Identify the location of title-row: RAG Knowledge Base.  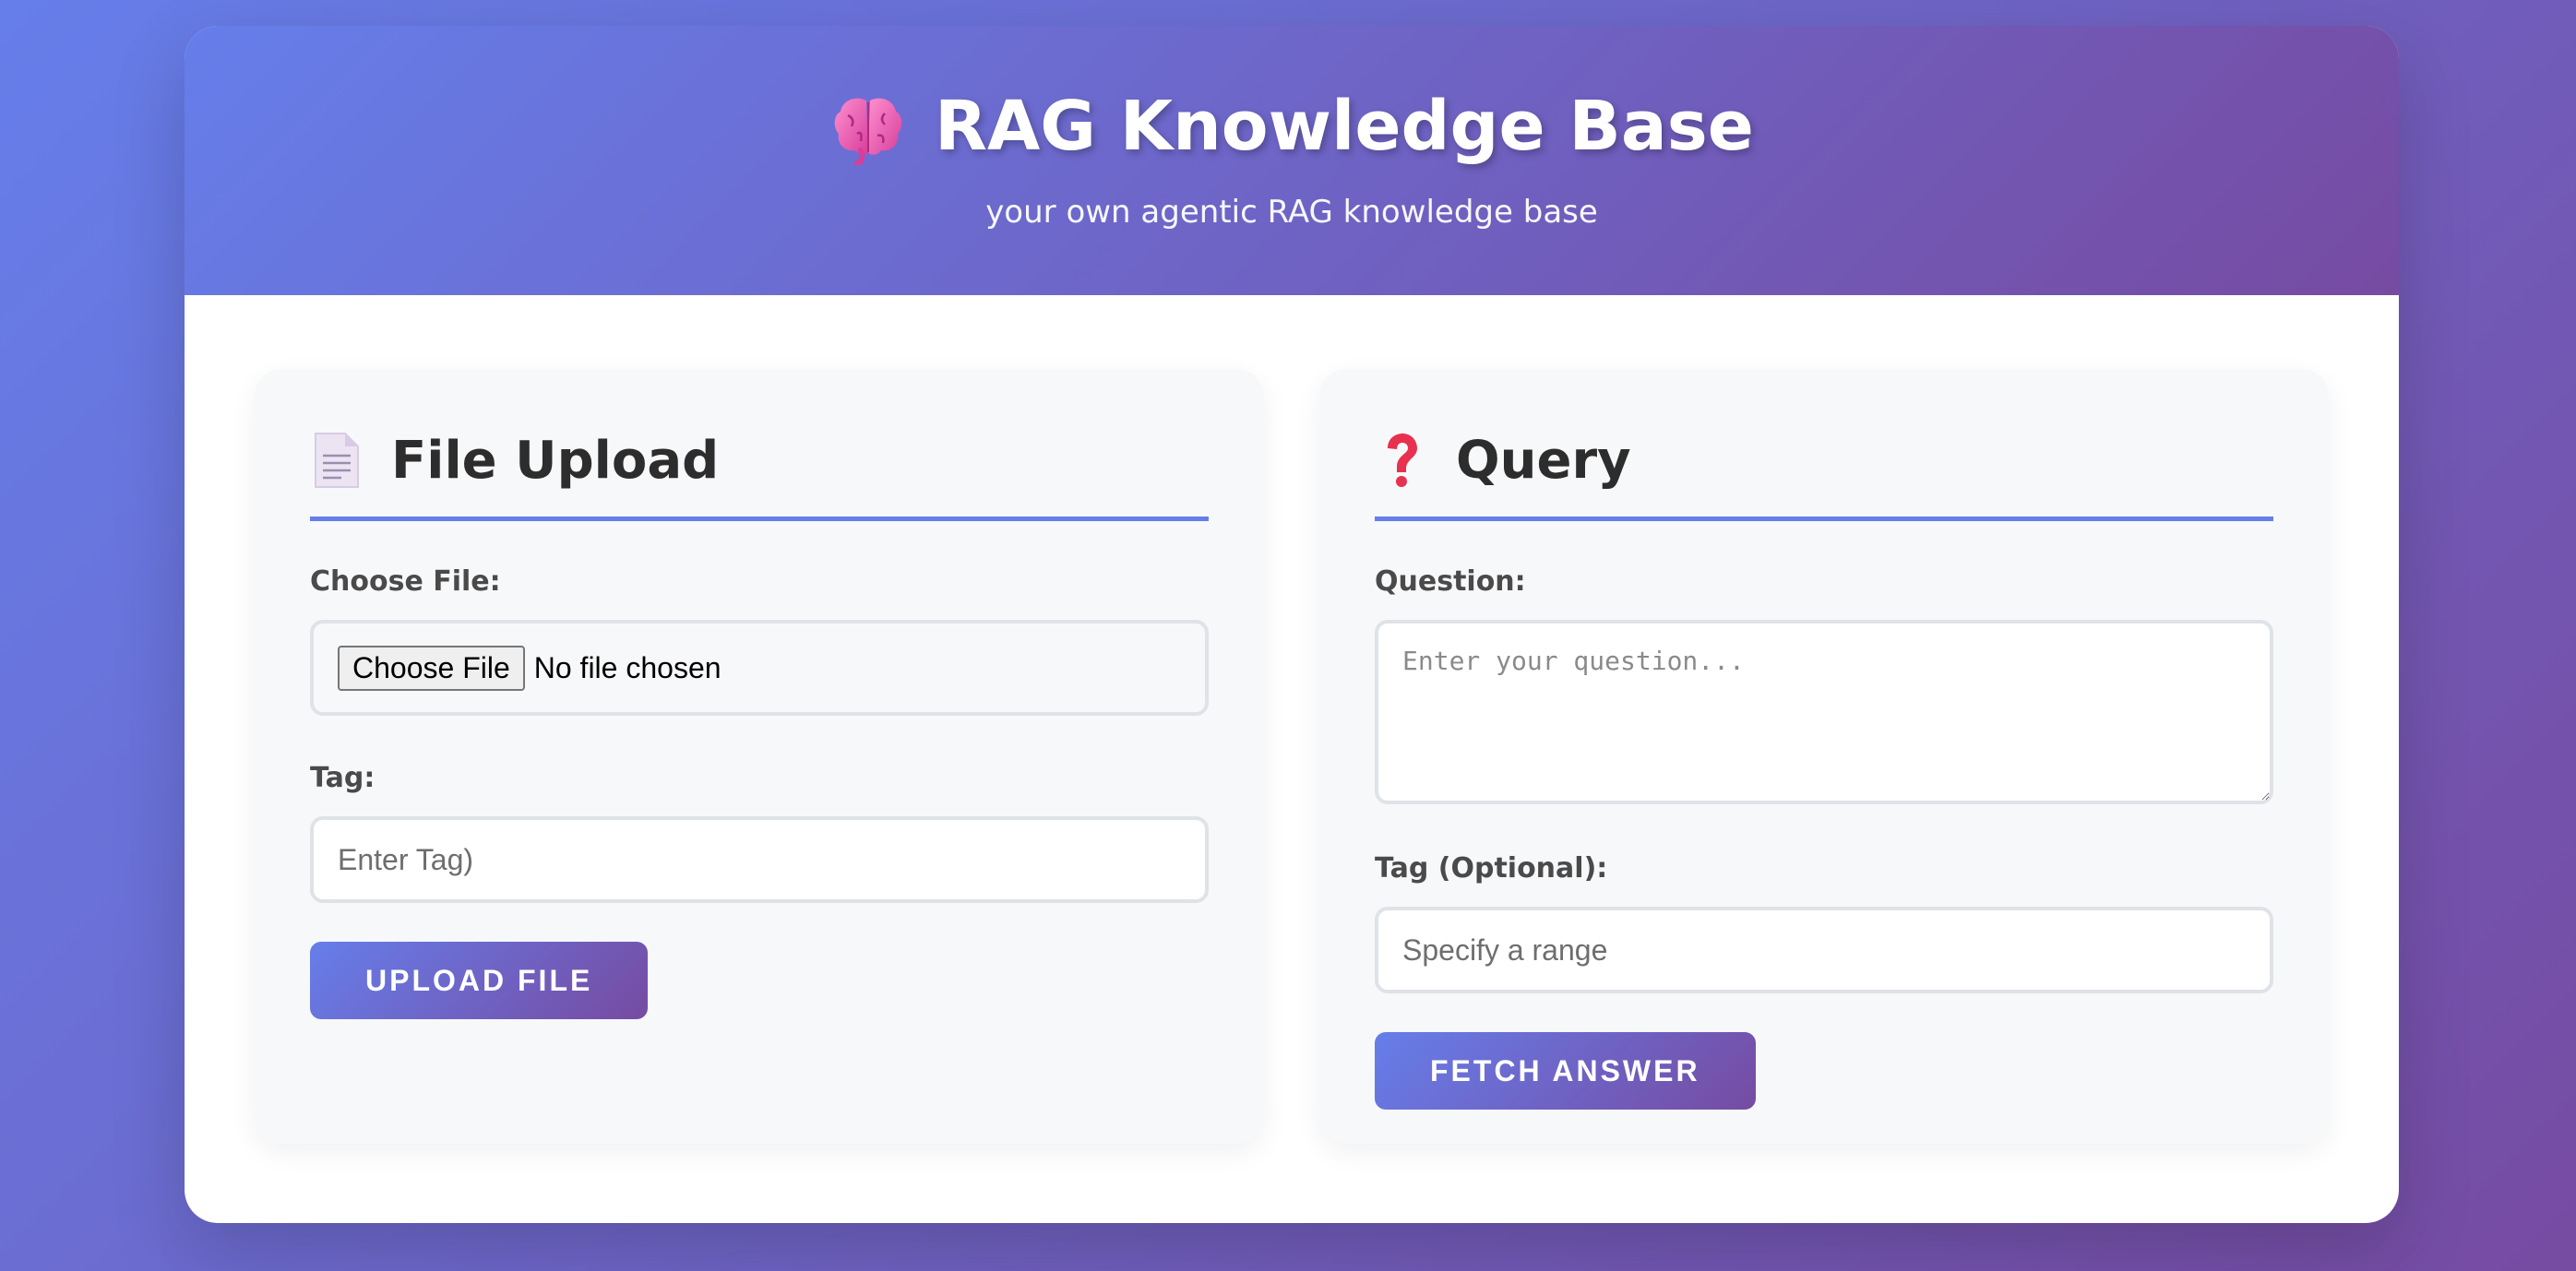
(1292, 126).